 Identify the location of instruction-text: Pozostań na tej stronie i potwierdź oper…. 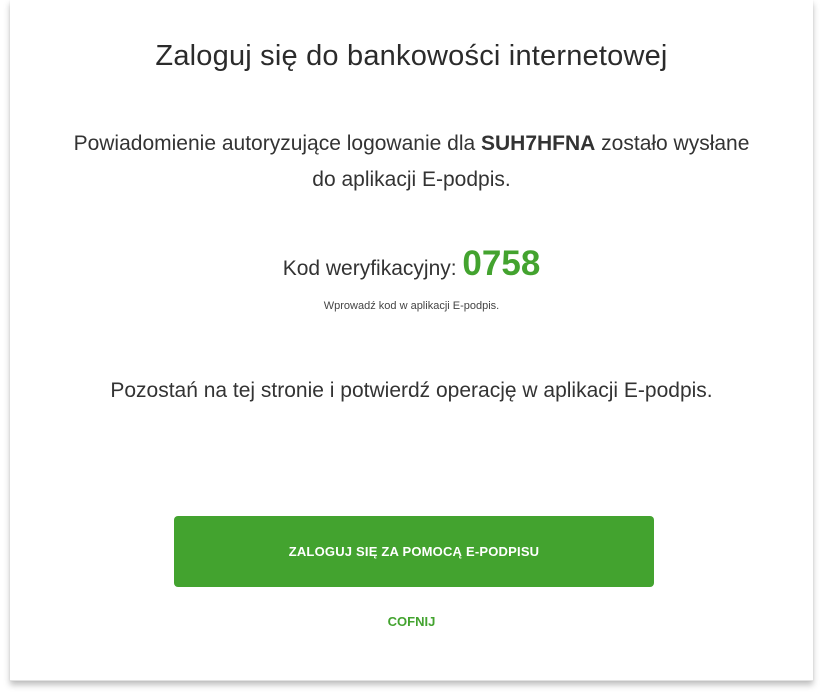
(411, 390).